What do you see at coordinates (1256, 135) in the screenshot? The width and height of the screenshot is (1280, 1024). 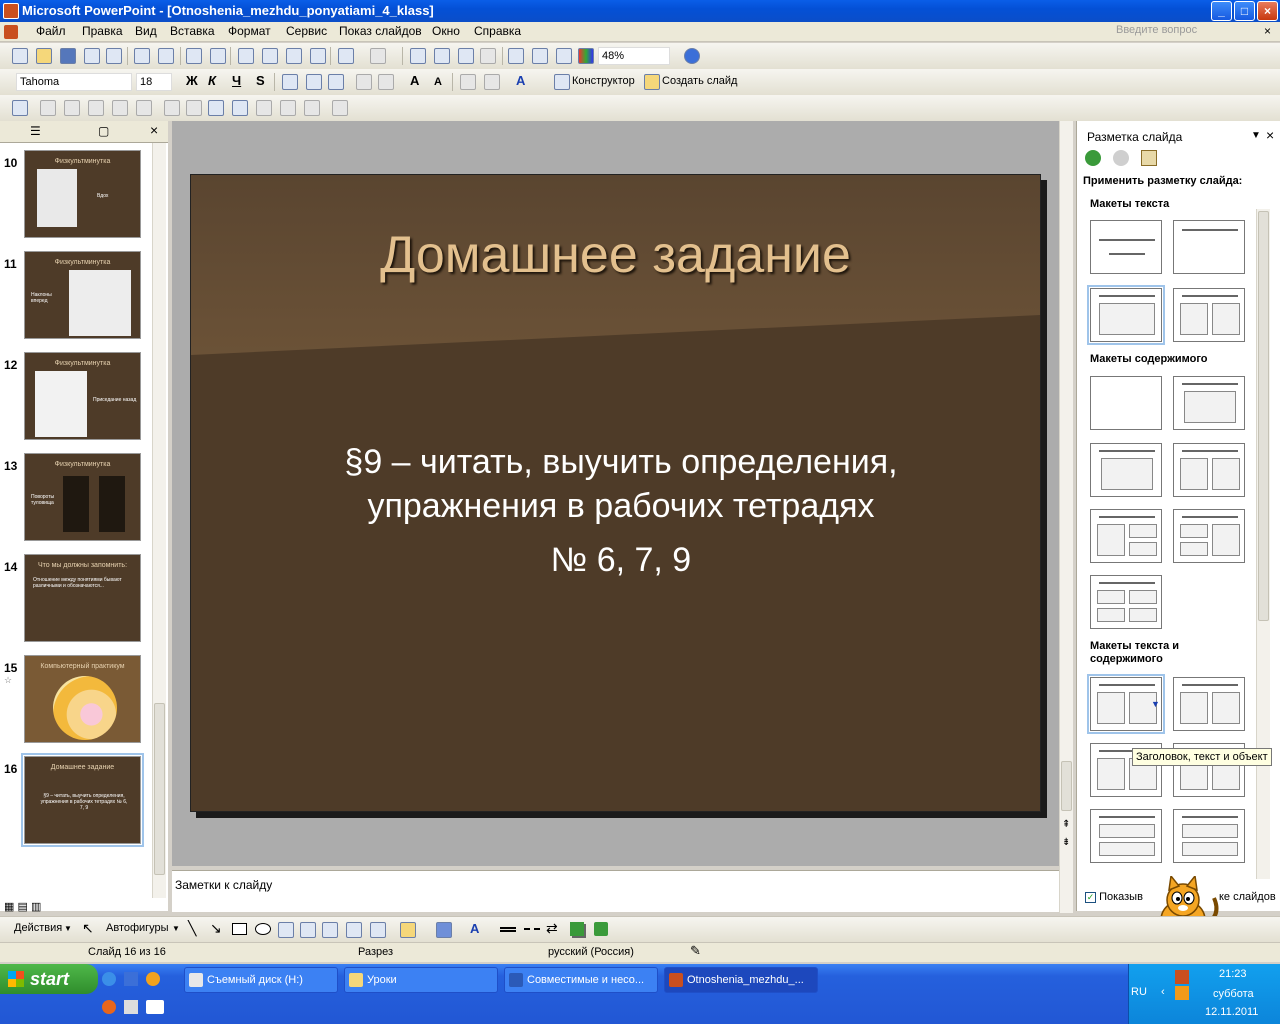 I see `taskpane-dropdown-icon: ▼` at bounding box center [1256, 135].